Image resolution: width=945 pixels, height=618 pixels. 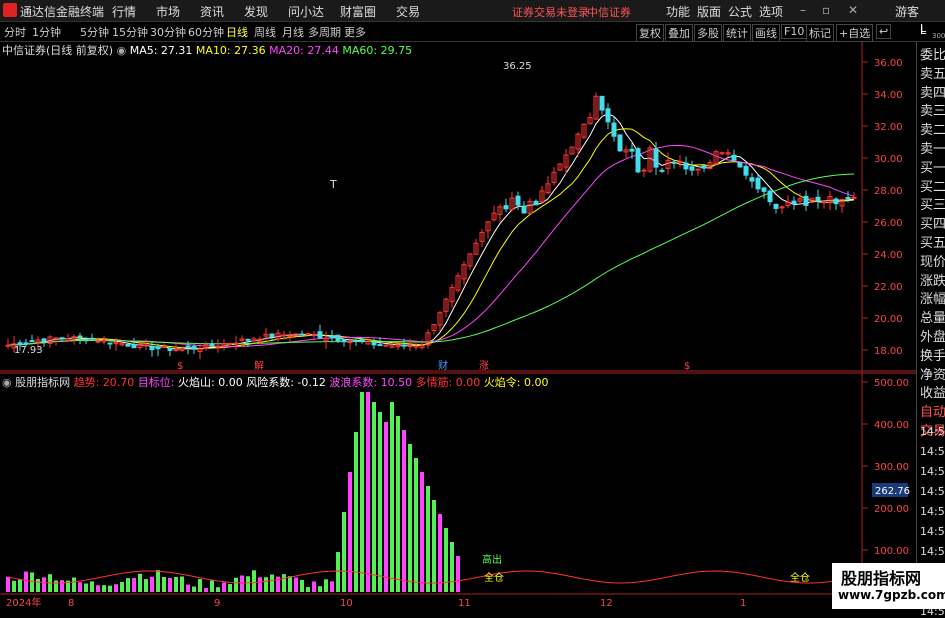 What do you see at coordinates (306, 11) in the screenshot?
I see `menu-item-ask: 问小达` at bounding box center [306, 11].